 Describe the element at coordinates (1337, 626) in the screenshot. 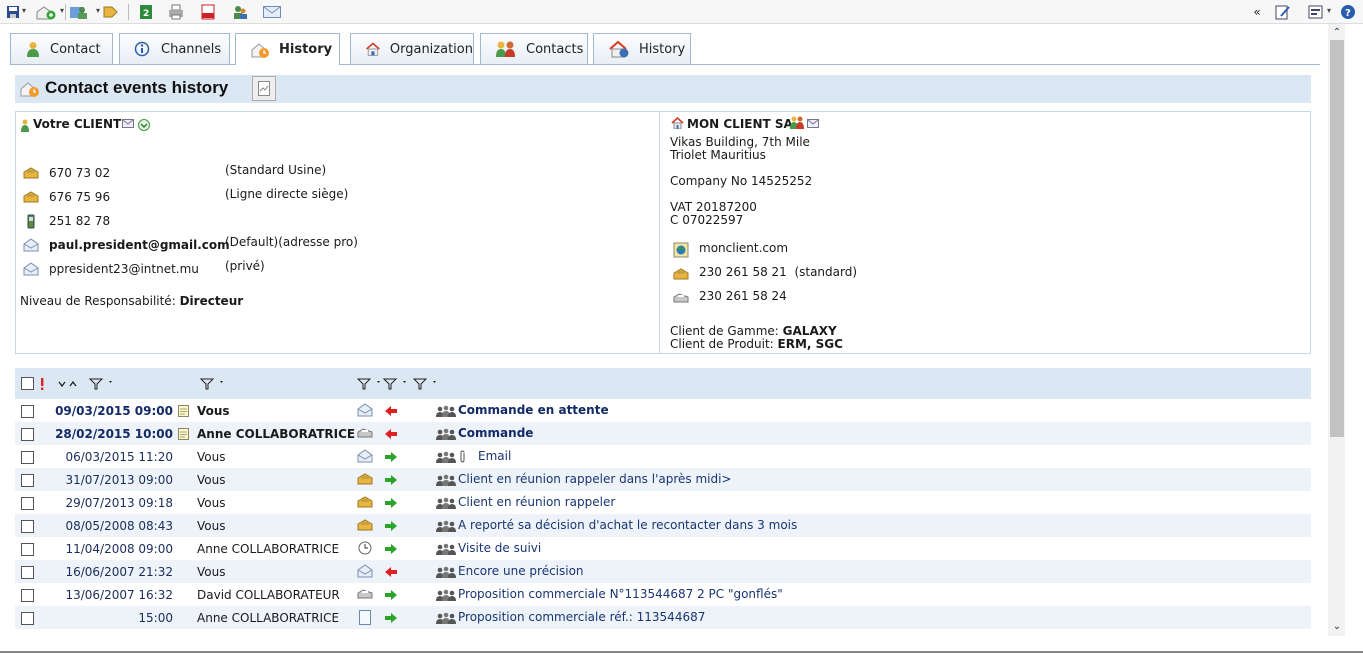

I see `scroll-down-icon: ⌄` at that location.